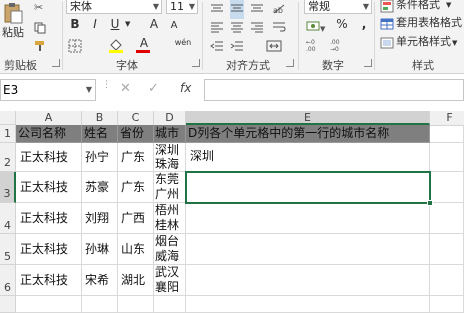  Describe the element at coordinates (257, 9) in the screenshot. I see `align-bottom-icon` at that location.